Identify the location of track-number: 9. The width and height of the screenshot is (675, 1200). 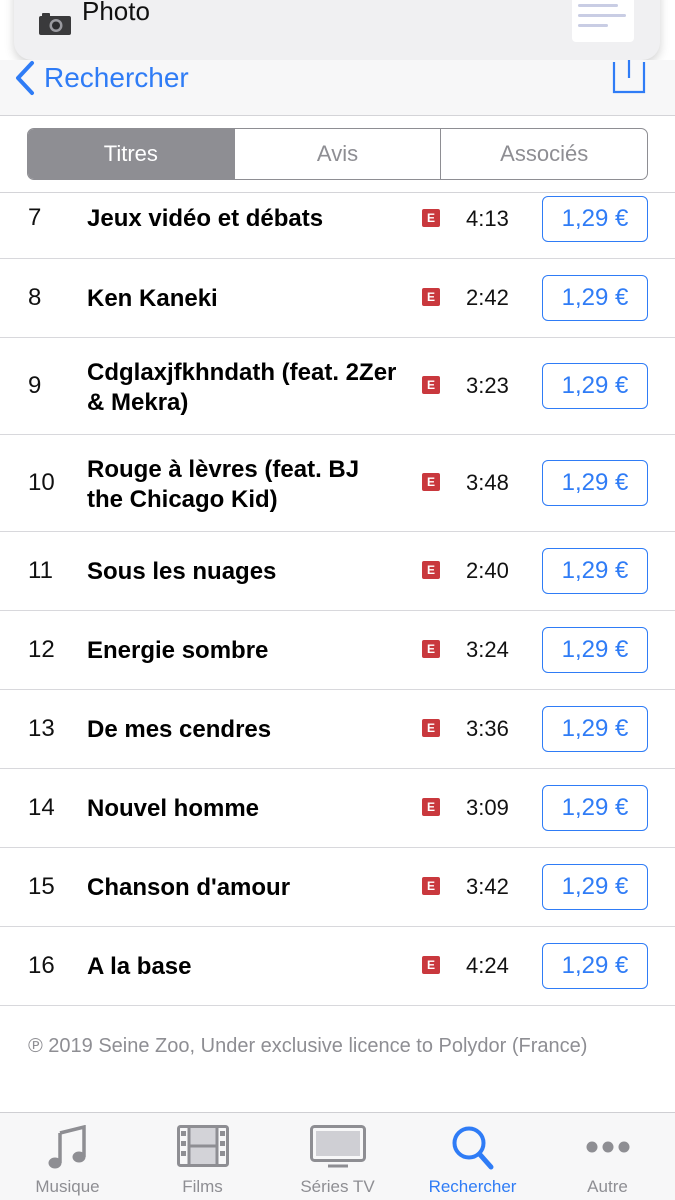
(35, 385).